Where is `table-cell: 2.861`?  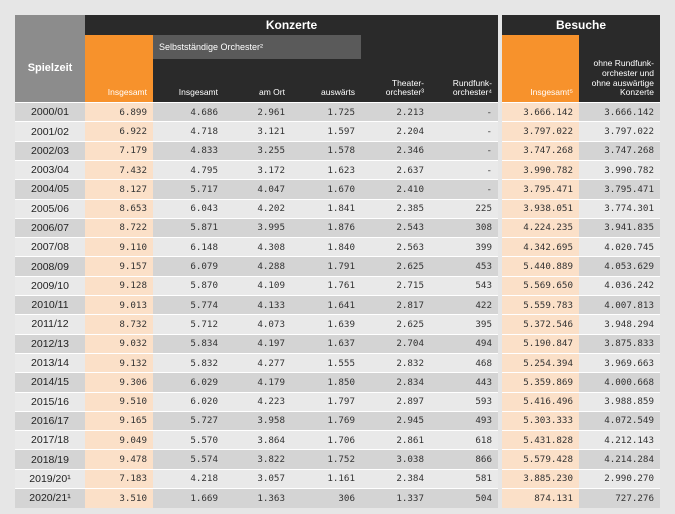 table-cell: 2.861 is located at coordinates (395, 440).